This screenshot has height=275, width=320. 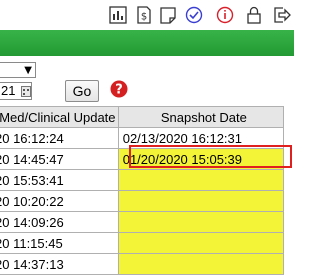 I want to click on table-row: 20 11:15:45, so click(x=142, y=243).